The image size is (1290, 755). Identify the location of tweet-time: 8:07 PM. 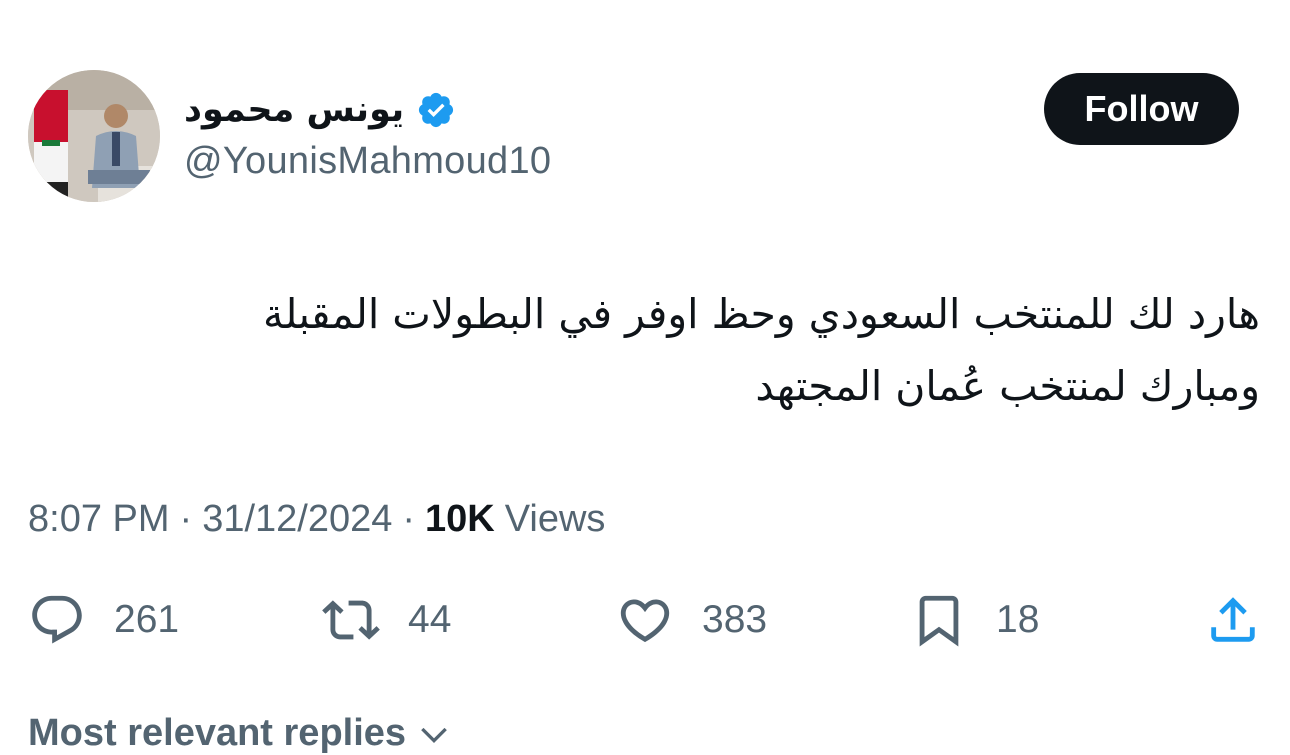
(99, 519).